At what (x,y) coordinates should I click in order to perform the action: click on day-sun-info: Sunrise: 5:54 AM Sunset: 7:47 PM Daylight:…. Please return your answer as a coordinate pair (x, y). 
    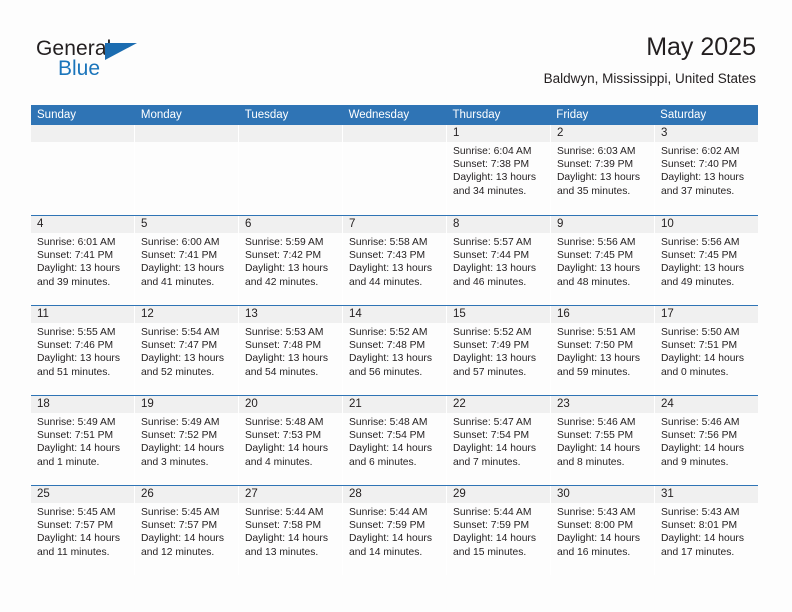
    Looking at the image, I should click on (186, 351).